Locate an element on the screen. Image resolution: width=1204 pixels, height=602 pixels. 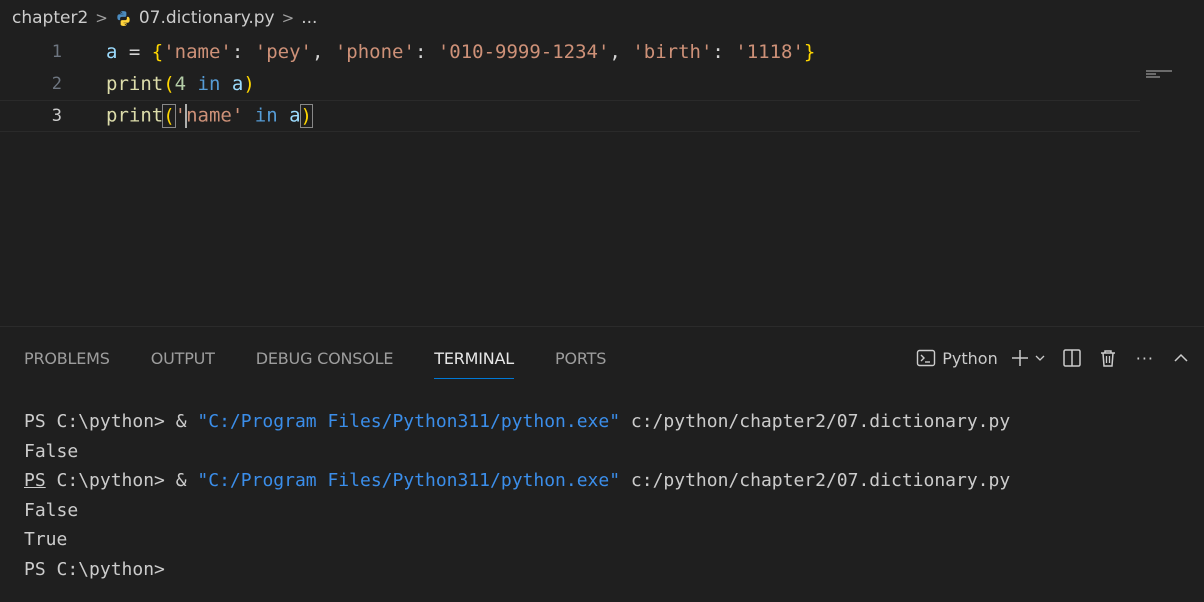
terminal-icon is located at coordinates (926, 358).